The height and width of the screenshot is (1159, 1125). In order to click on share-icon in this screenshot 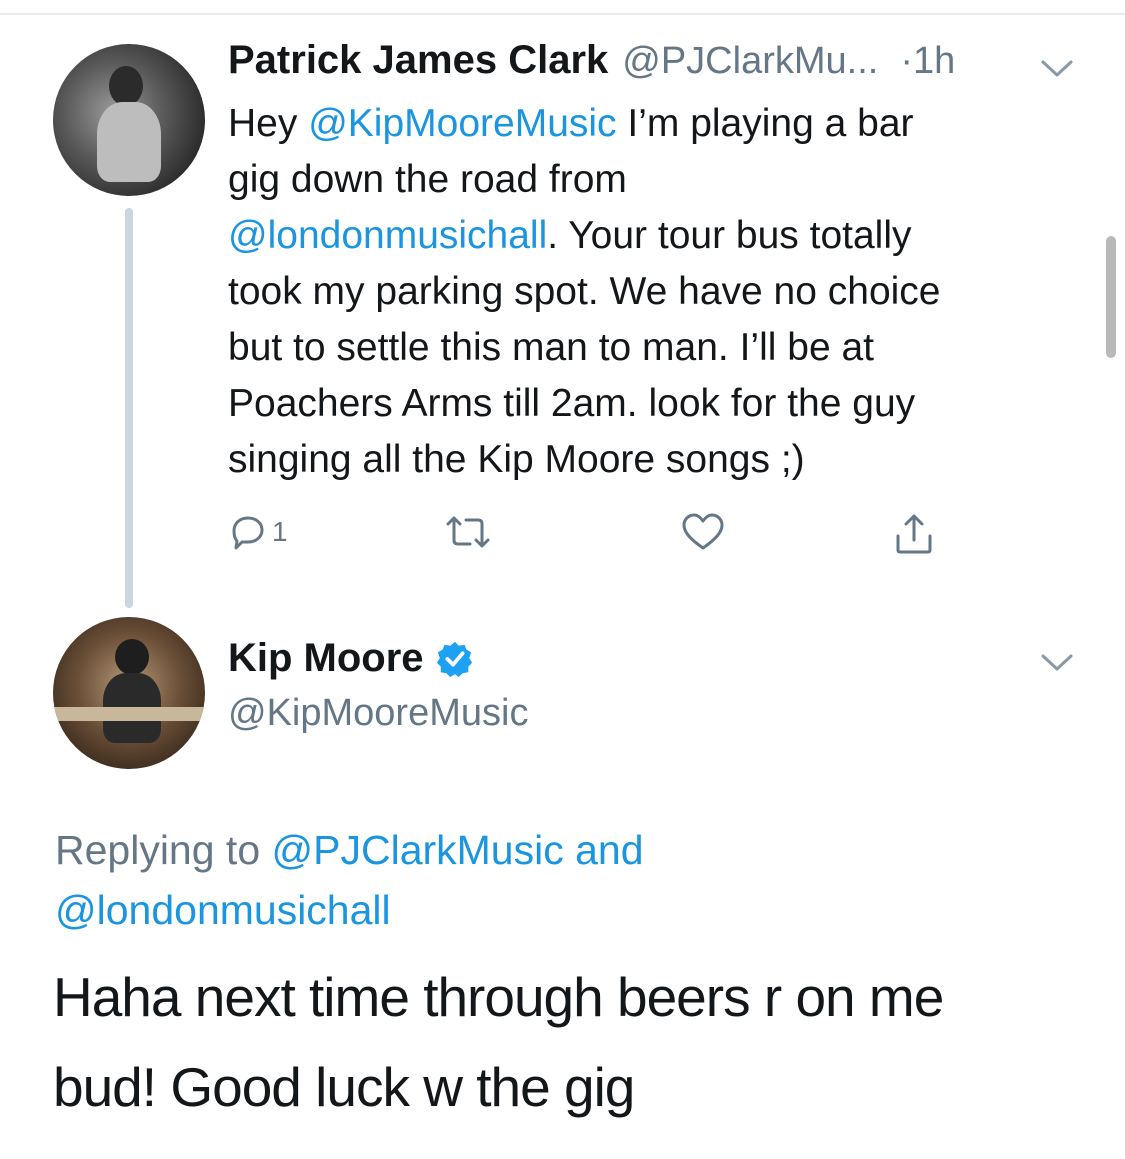, I will do `click(914, 534)`.